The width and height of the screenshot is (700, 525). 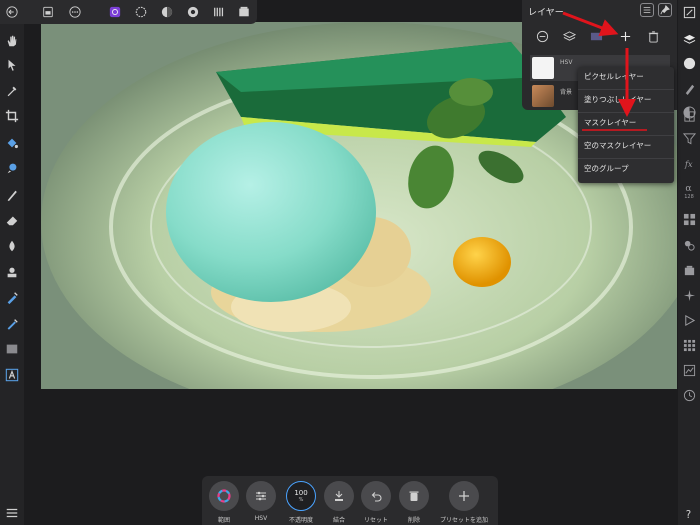 What do you see at coordinates (12, 12) in the screenshot?
I see `back-icon` at bounding box center [12, 12].